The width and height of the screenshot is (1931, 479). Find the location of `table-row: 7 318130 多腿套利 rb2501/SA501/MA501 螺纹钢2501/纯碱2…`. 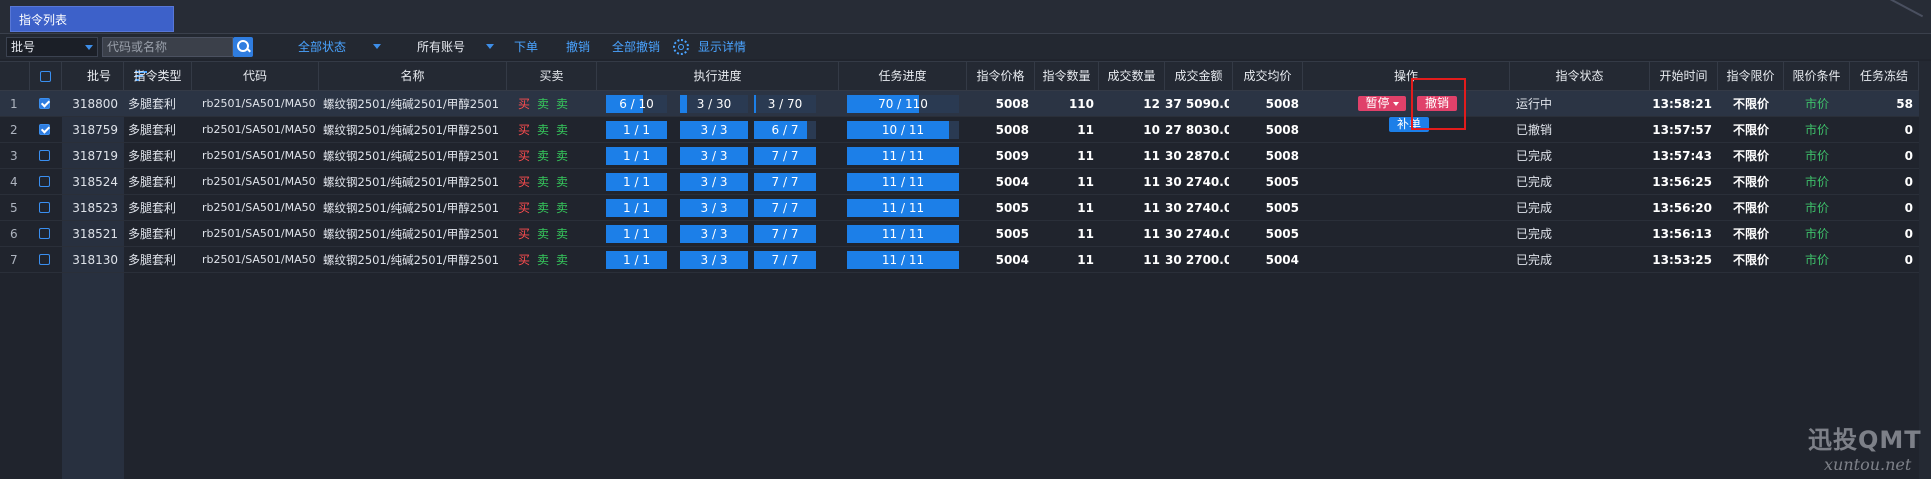

table-row: 7 318130 多腿套利 rb2501/SA501/MA501 螺纹钢2501/纯碱2… is located at coordinates (965, 260).